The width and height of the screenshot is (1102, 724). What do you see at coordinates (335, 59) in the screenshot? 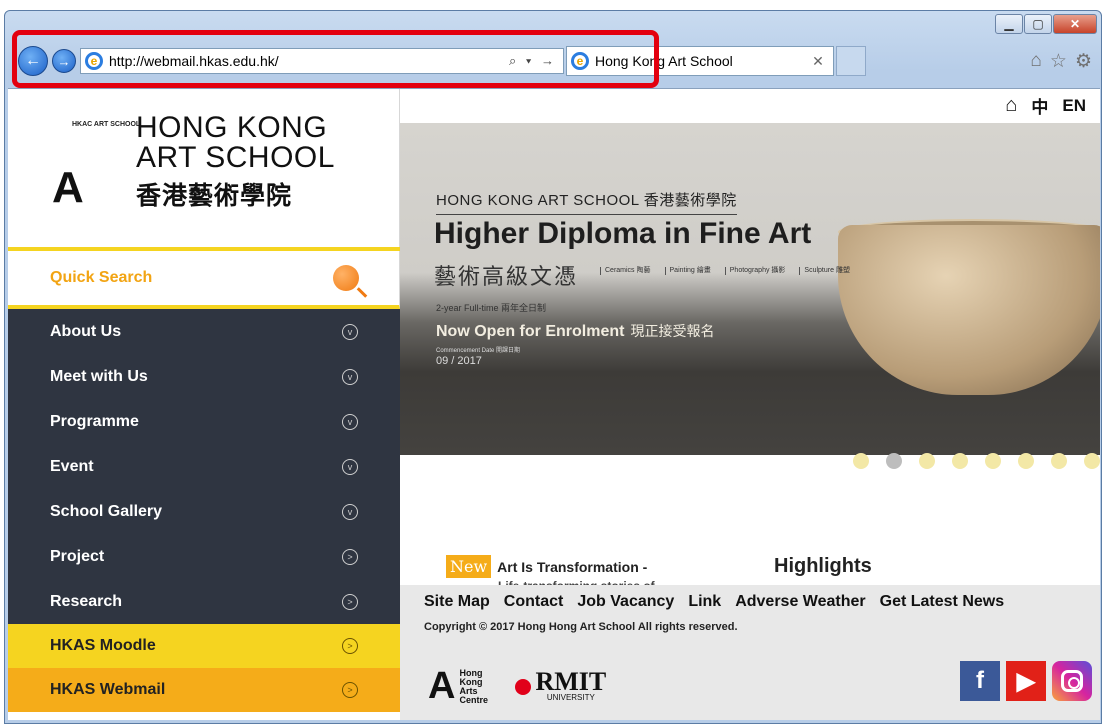
I see `highlight-annotation-box` at bounding box center [335, 59].